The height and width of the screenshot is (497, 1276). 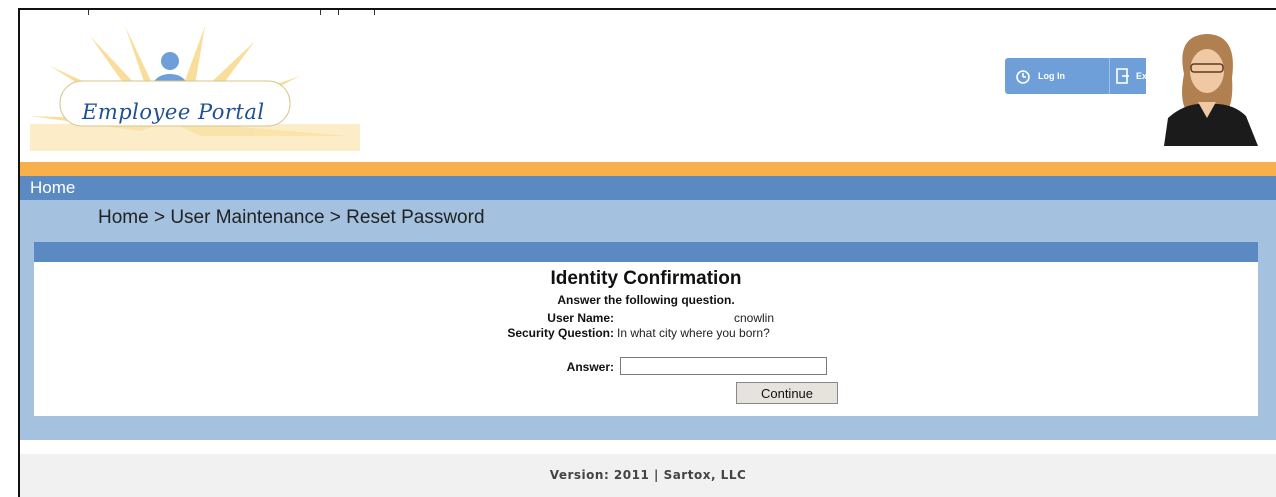 What do you see at coordinates (723, 366) in the screenshot?
I see `answer-input` at bounding box center [723, 366].